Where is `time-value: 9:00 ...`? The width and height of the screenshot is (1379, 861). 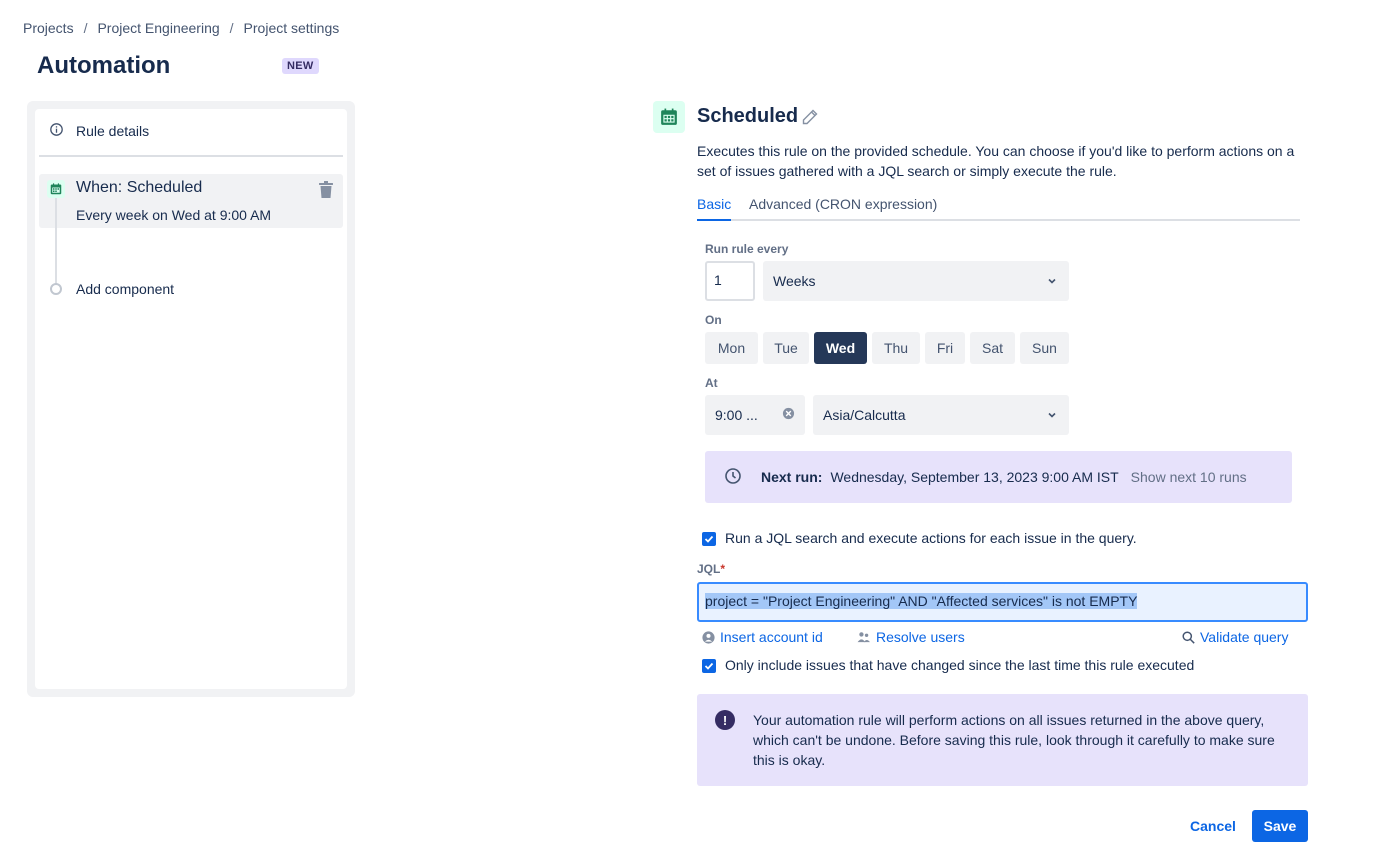
time-value: 9:00 ... is located at coordinates (736, 415).